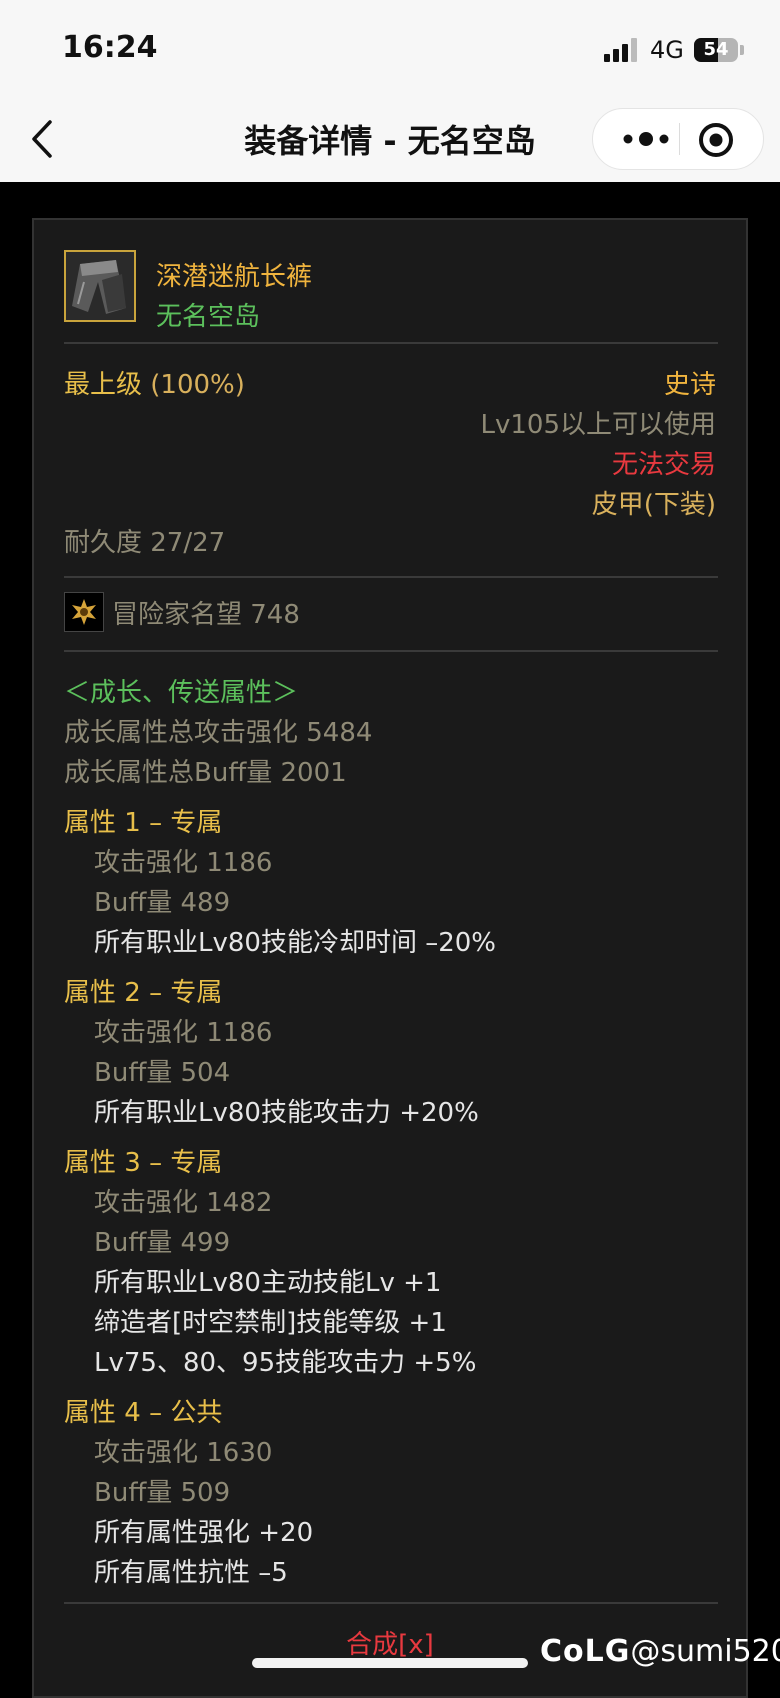  I want to click on item-set-name: 无名空岛, so click(208, 317).